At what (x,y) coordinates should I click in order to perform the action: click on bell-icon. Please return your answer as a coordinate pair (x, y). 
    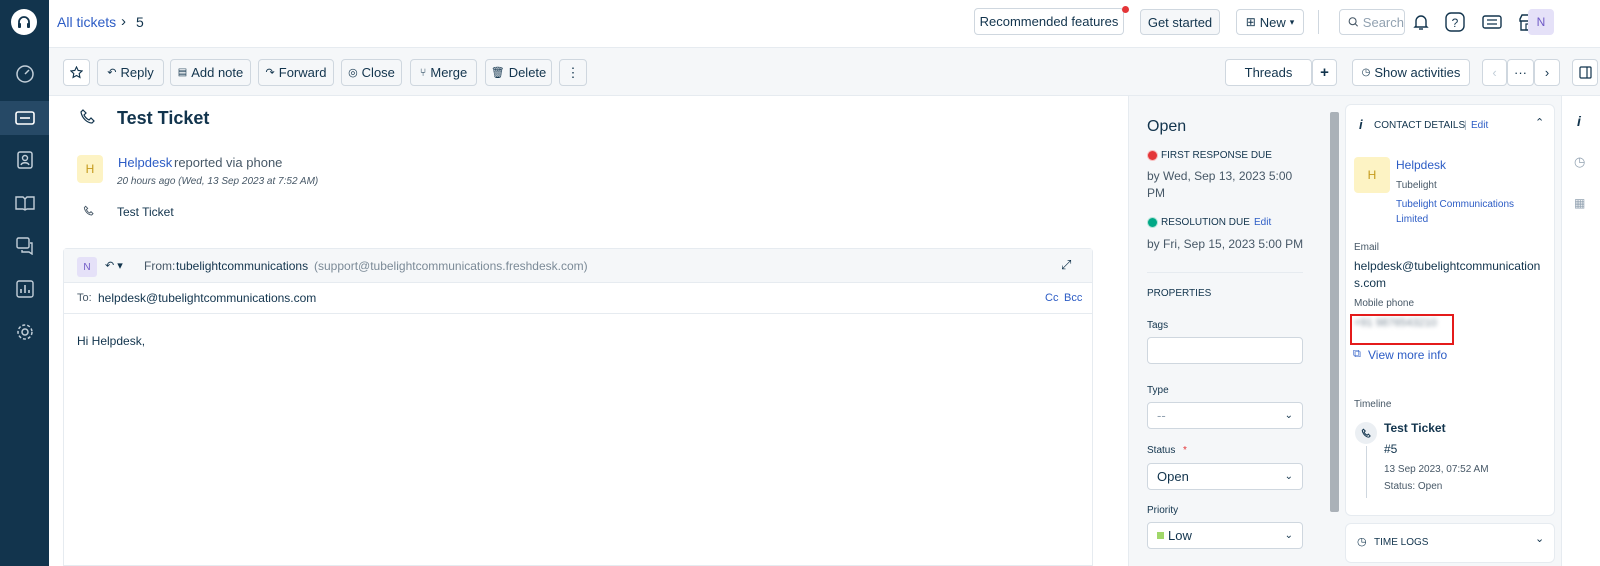
    Looking at the image, I should click on (1421, 22).